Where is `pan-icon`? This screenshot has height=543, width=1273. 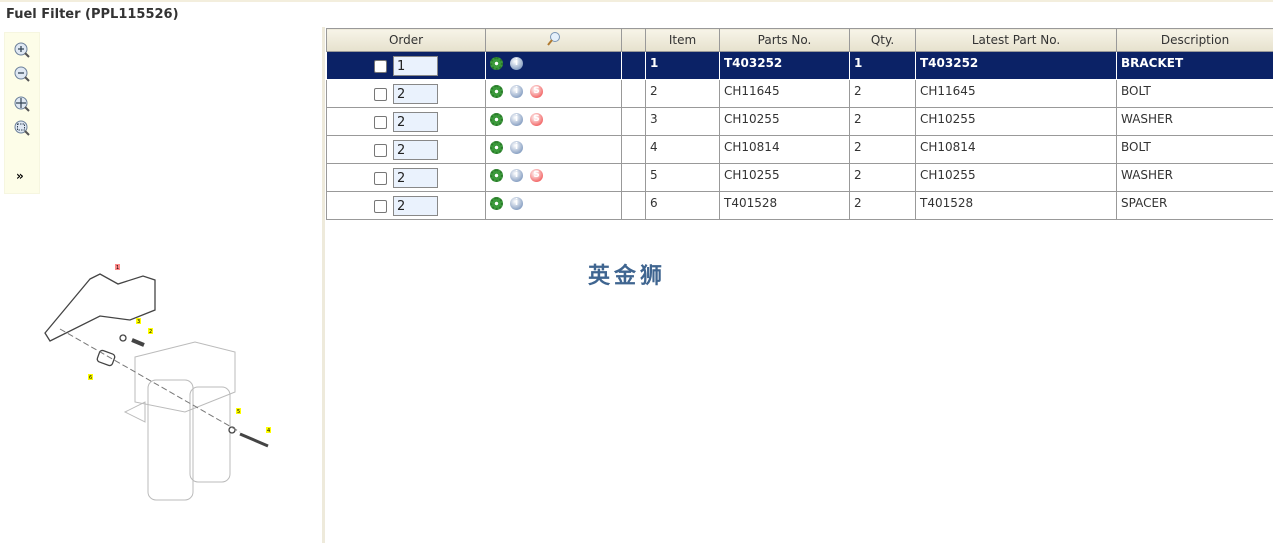
pan-icon is located at coordinates (22, 104).